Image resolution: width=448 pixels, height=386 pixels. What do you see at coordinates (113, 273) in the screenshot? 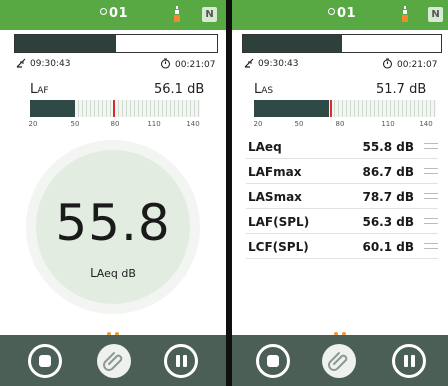
I see `leq-unit: LAeq dB` at bounding box center [113, 273].